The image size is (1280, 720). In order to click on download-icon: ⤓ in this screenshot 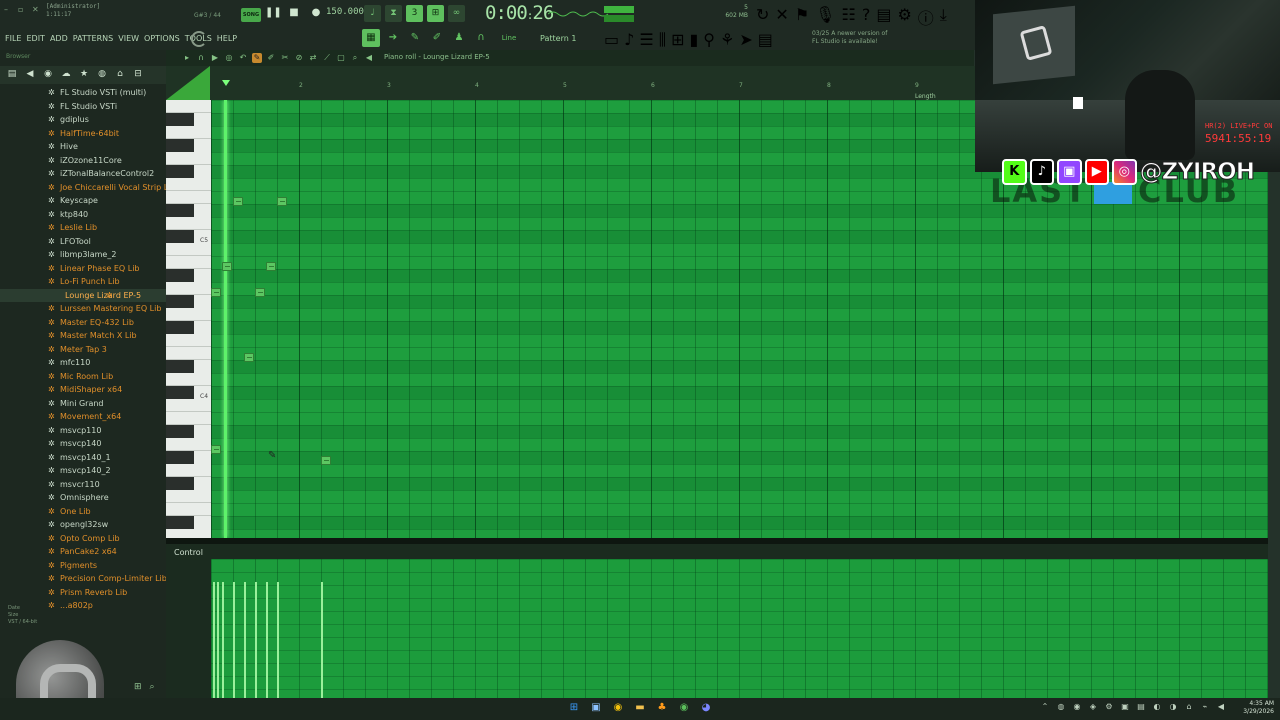, I will do `click(943, 17)`.